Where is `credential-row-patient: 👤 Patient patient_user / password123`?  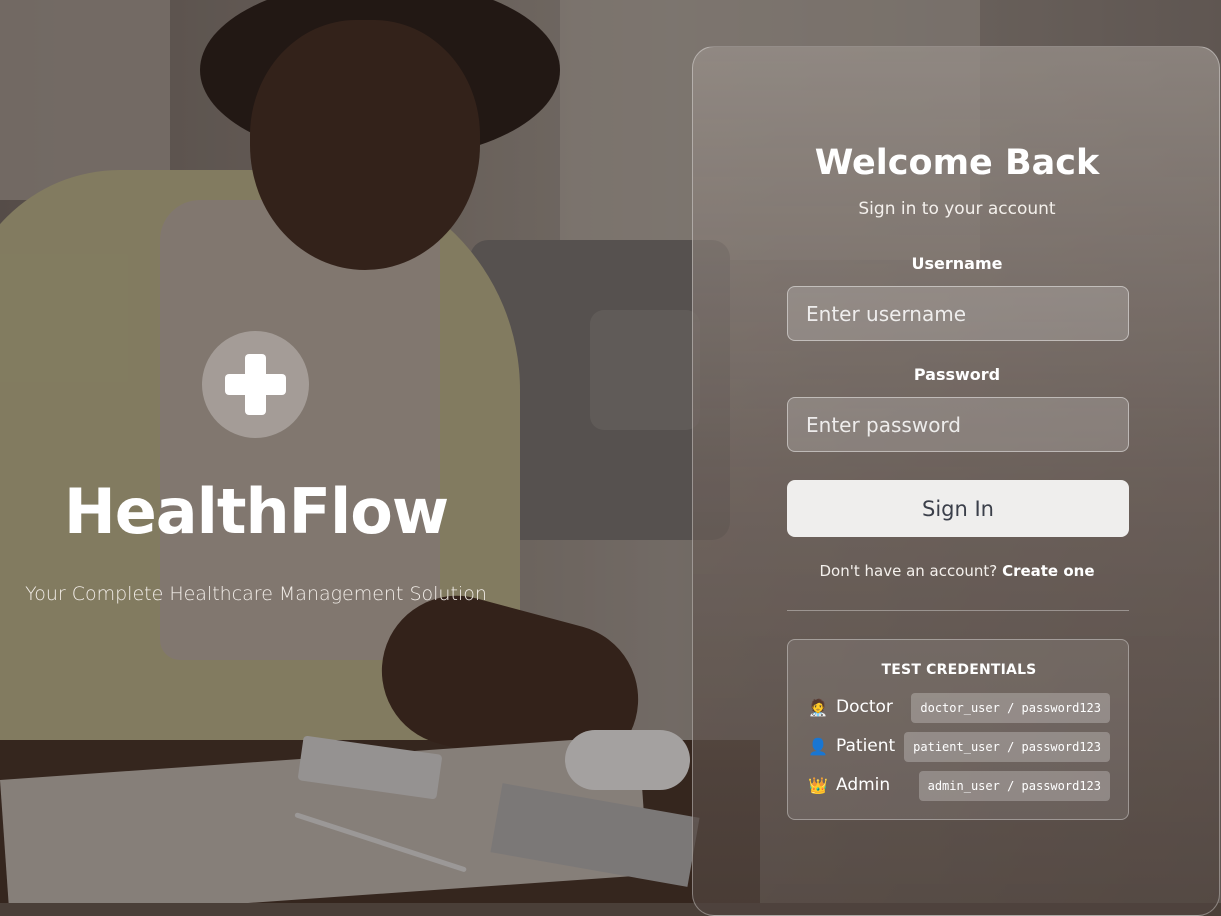
credential-row-patient: 👤 Patient patient_user / password123 is located at coordinates (959, 747).